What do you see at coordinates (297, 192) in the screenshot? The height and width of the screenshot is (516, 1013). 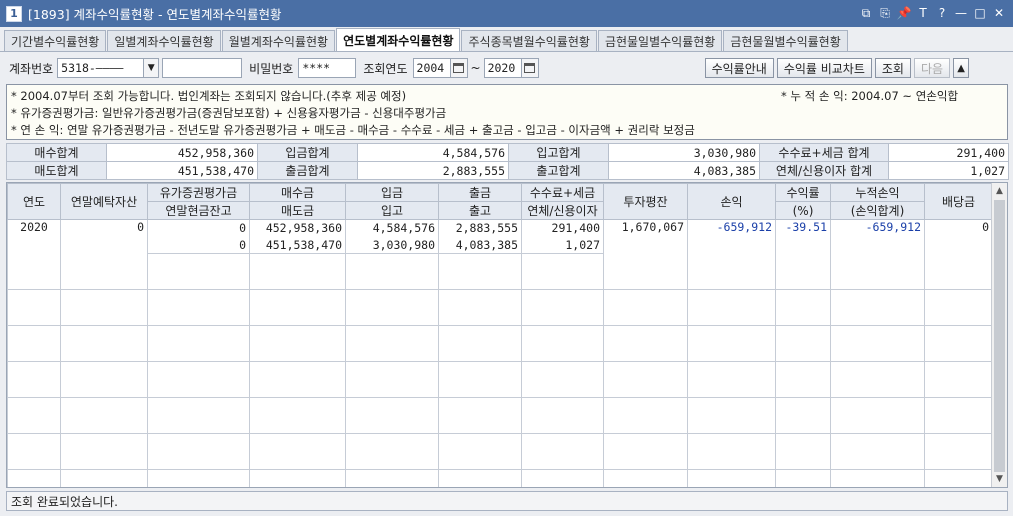 I see `col-buy: 매수금` at bounding box center [297, 192].